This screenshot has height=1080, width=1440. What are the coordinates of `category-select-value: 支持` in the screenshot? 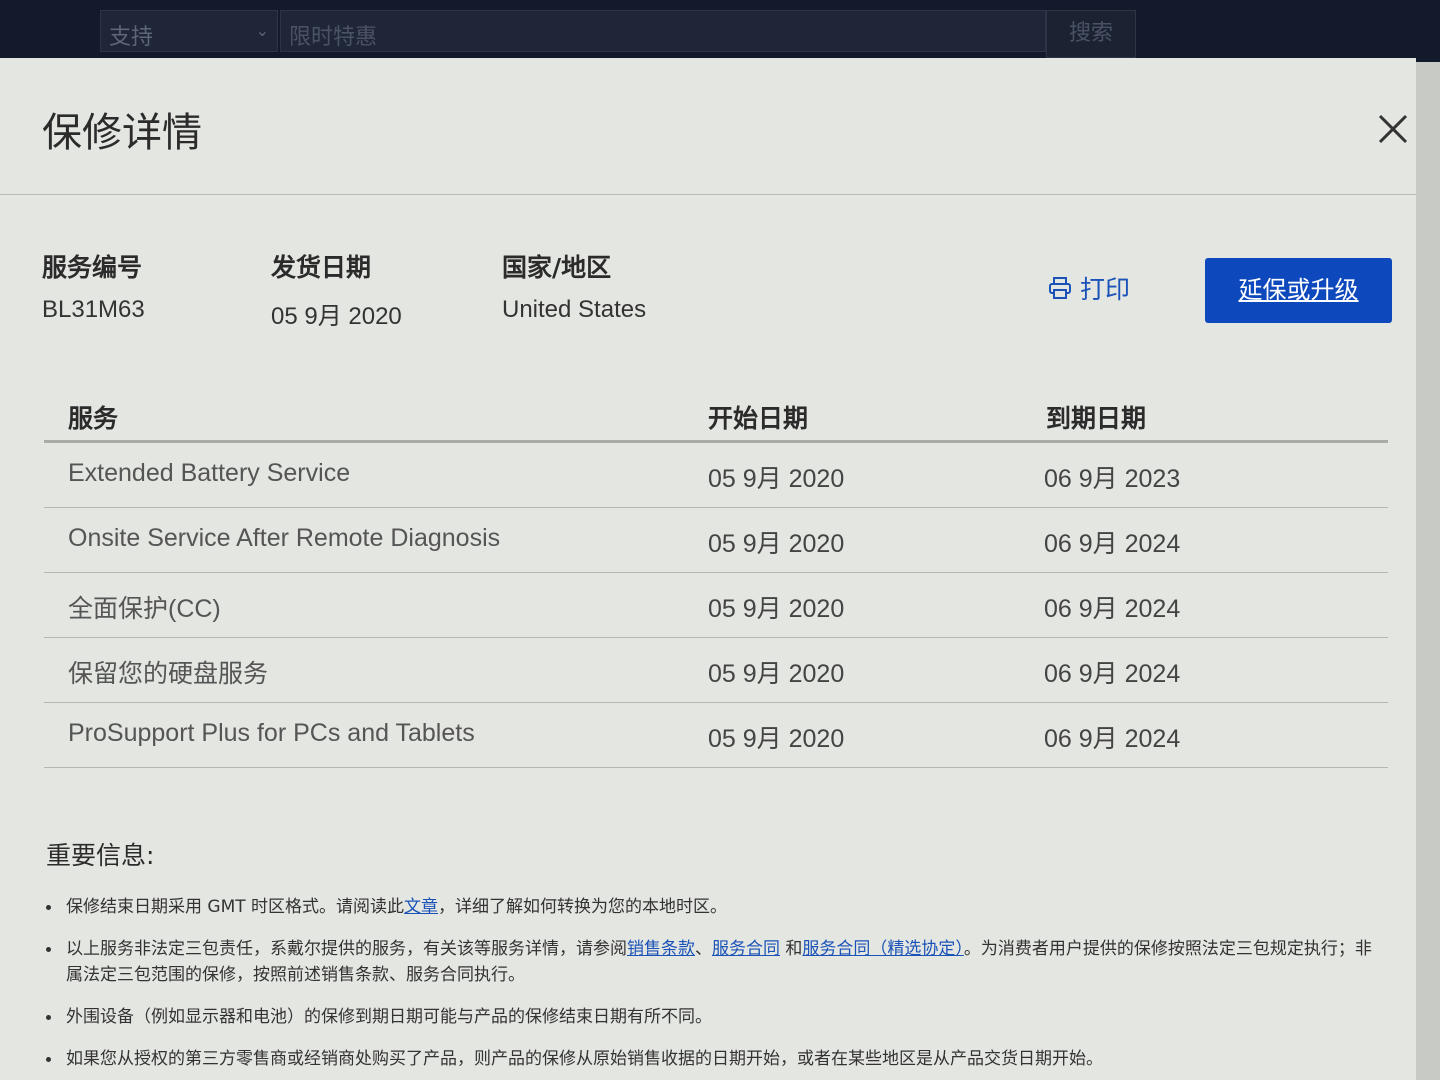 It's located at (131, 37).